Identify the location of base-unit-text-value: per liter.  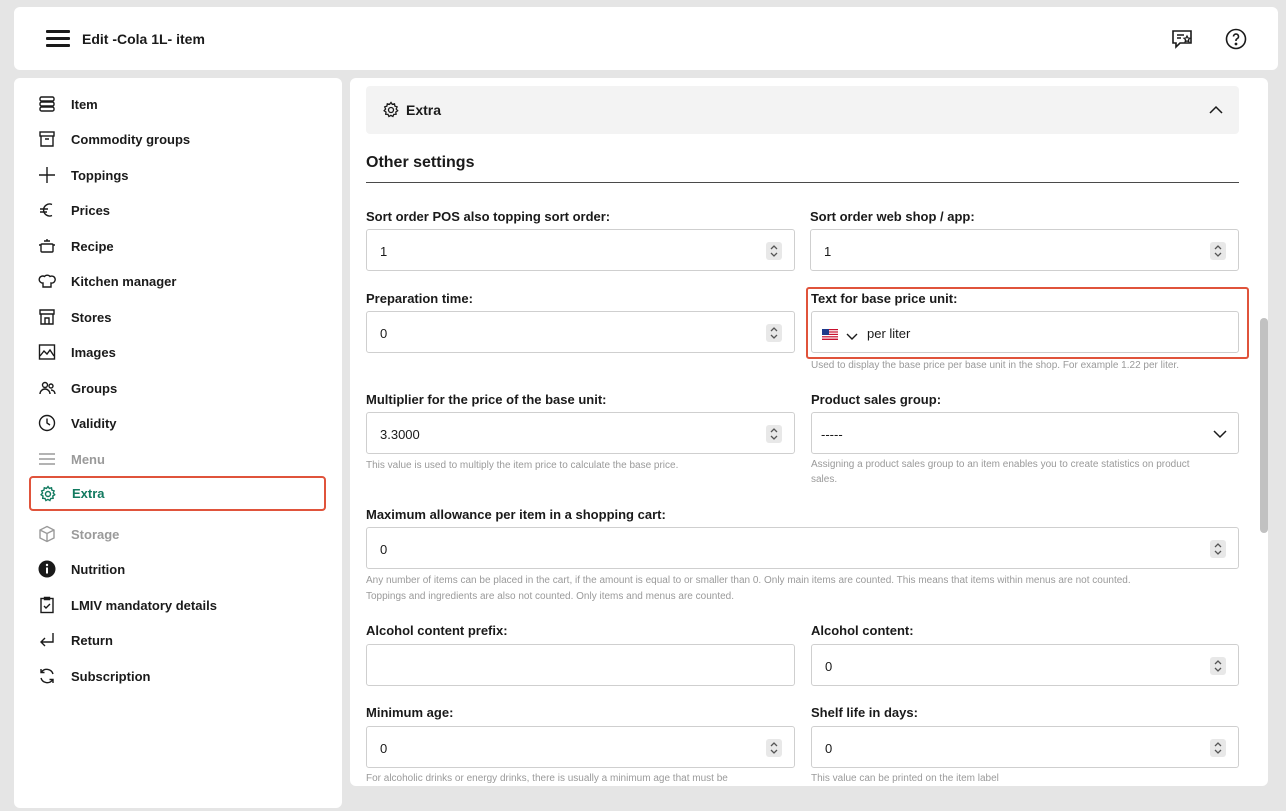
(889, 333).